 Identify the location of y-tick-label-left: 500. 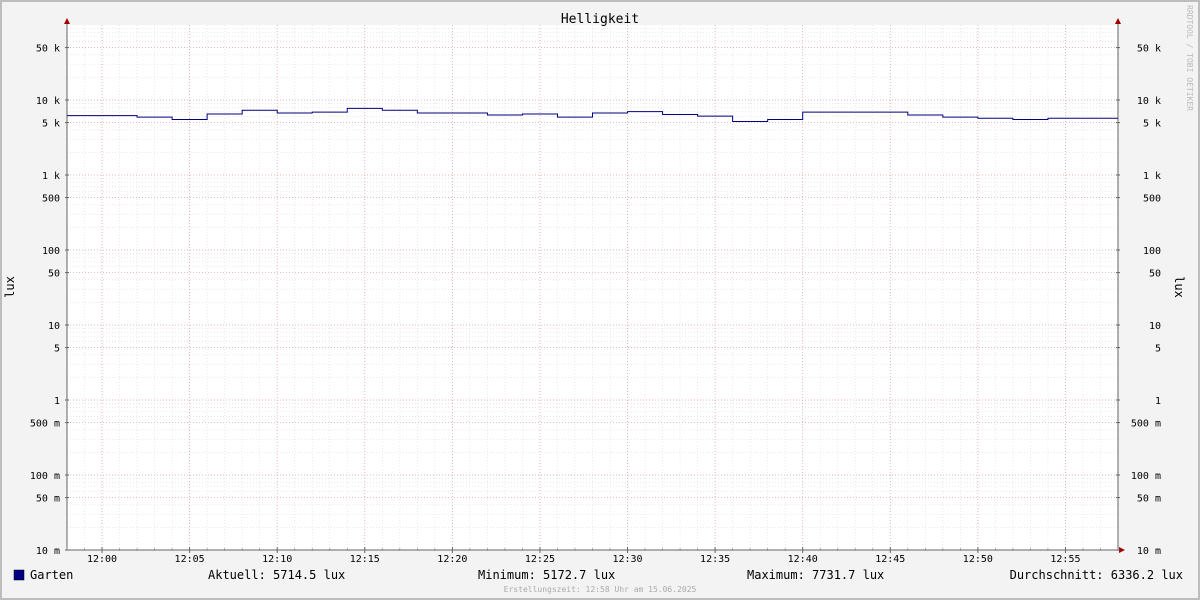
(51, 199).